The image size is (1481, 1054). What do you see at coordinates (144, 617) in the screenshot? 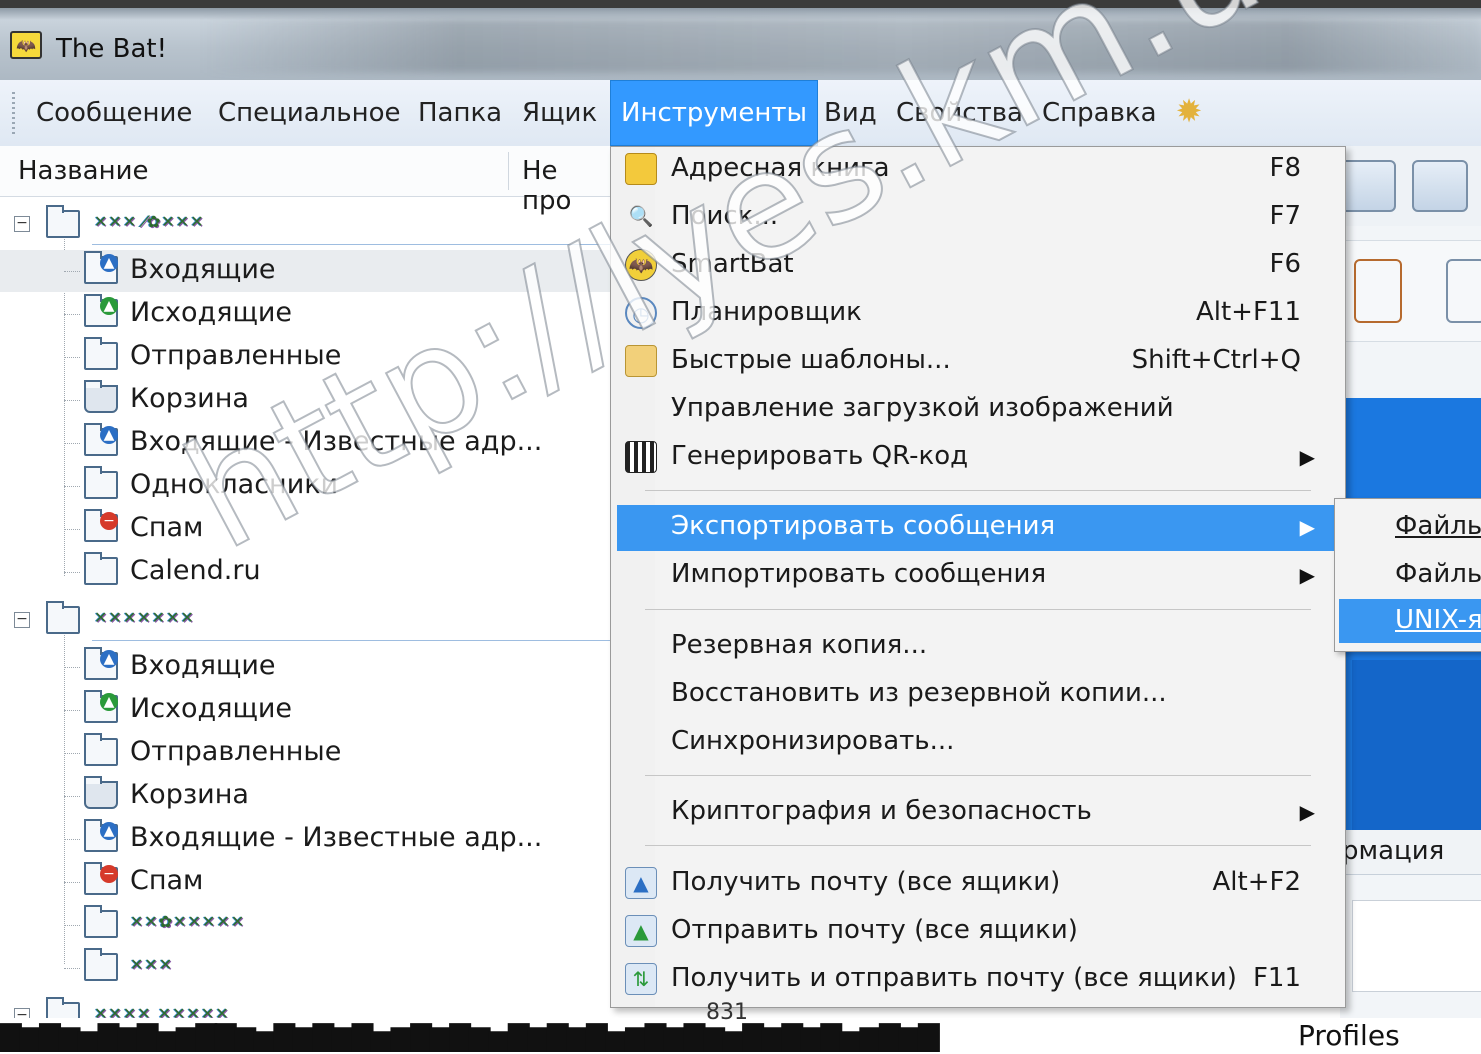
I see `redacted-account-name: ✕✕✕✕✕✕✕` at bounding box center [144, 617].